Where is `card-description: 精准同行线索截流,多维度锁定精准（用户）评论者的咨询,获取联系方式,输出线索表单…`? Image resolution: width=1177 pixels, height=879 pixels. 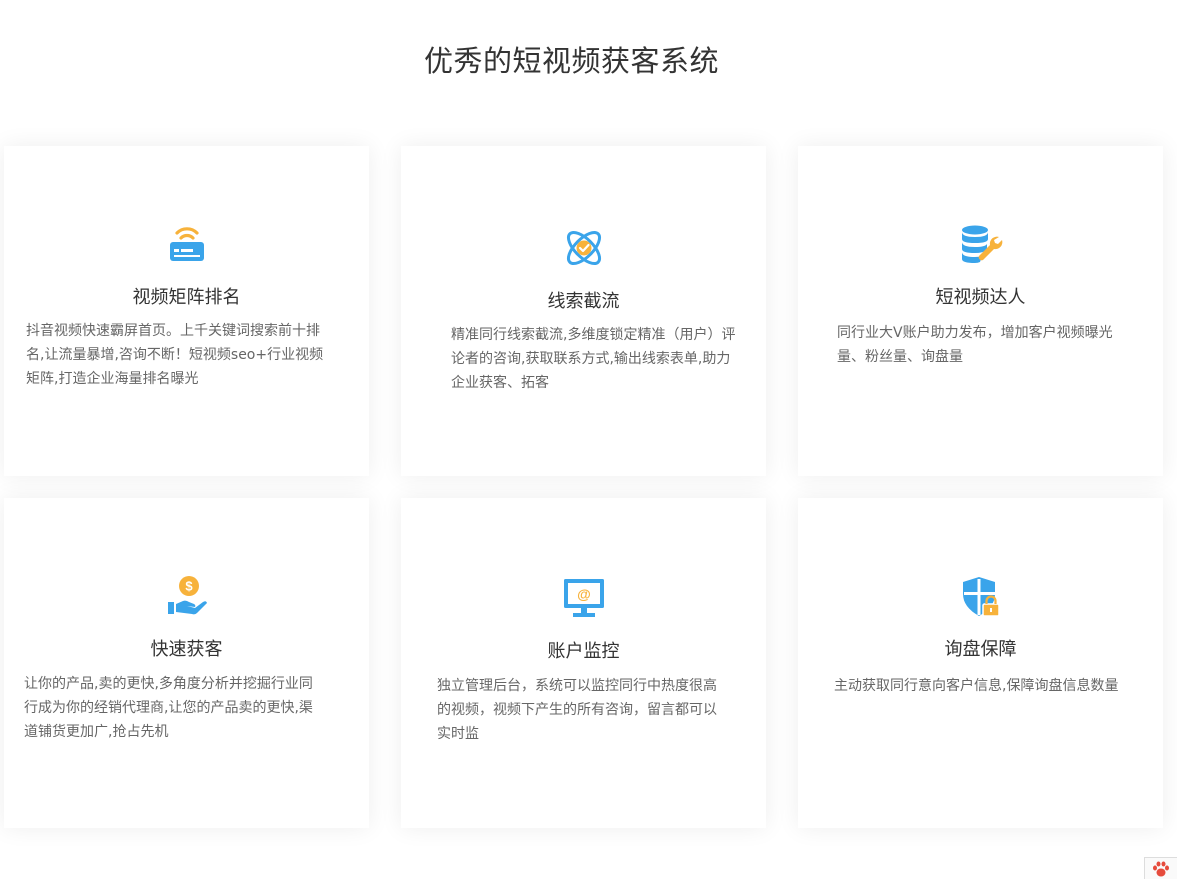
card-description: 精准同行线索截流,多维度锁定精准（用户）评论者的咨询,获取联系方式,输出线索表单… is located at coordinates (593, 359).